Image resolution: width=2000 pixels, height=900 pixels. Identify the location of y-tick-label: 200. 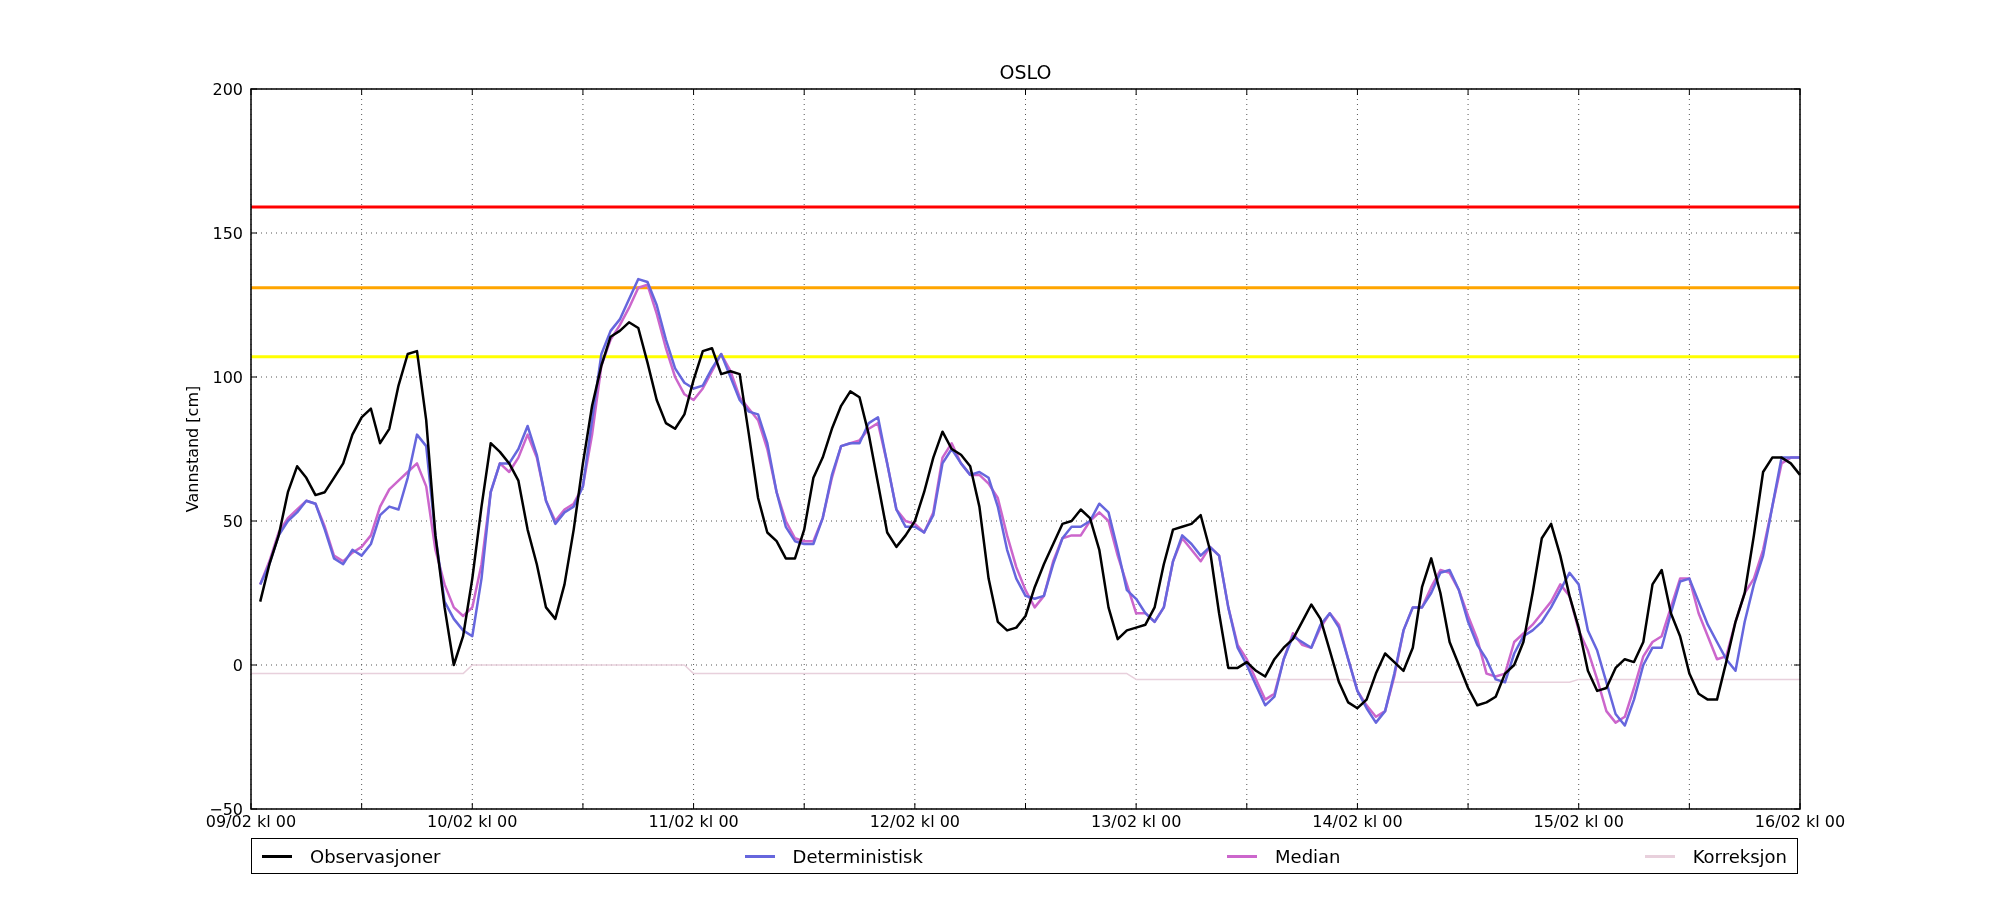
(227, 89).